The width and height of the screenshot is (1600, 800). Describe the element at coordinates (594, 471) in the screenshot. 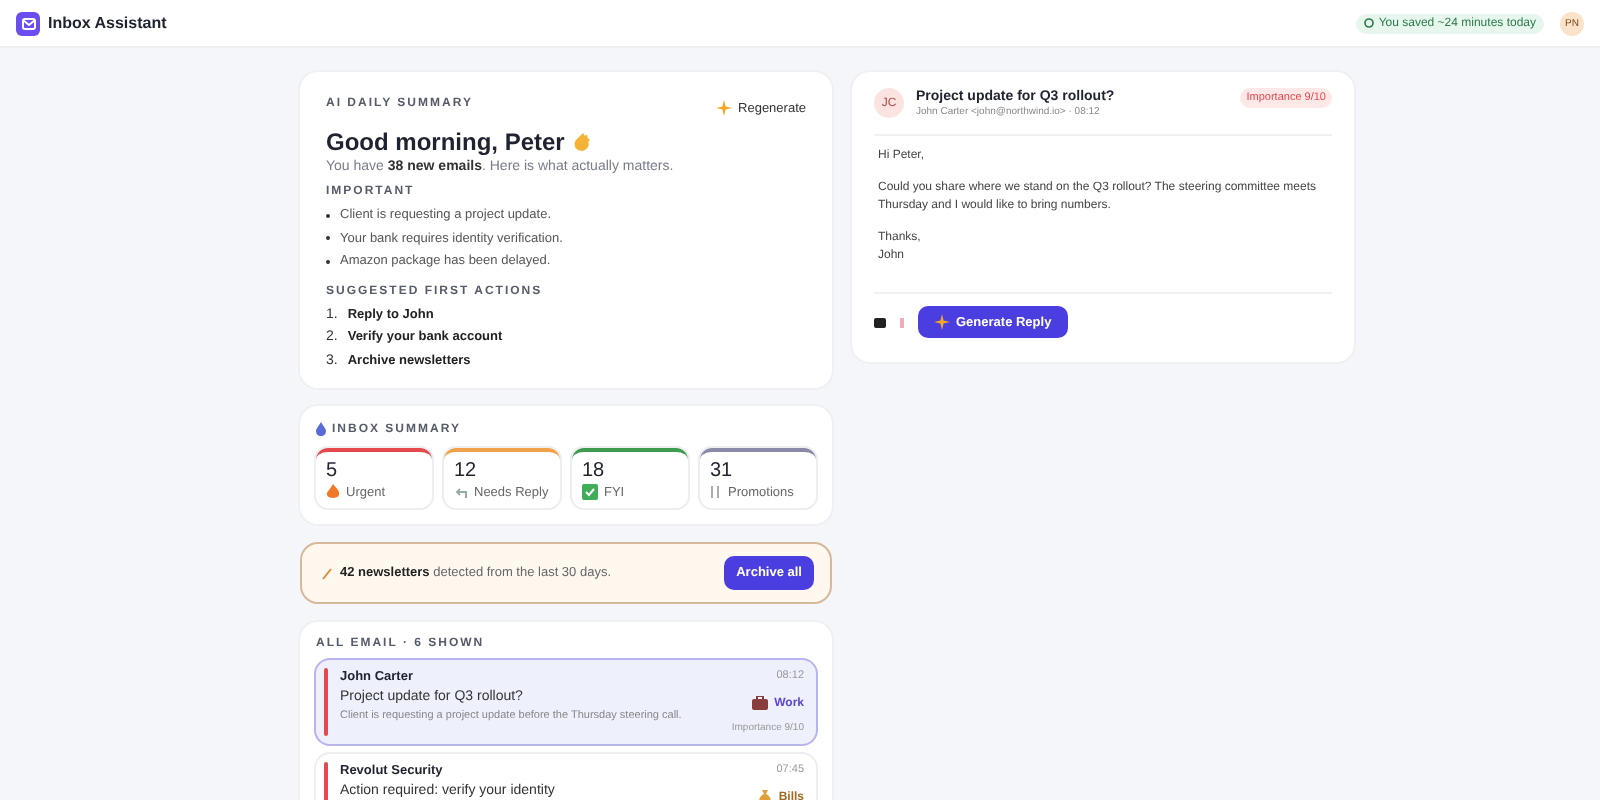

I see `category-count: 18` at that location.